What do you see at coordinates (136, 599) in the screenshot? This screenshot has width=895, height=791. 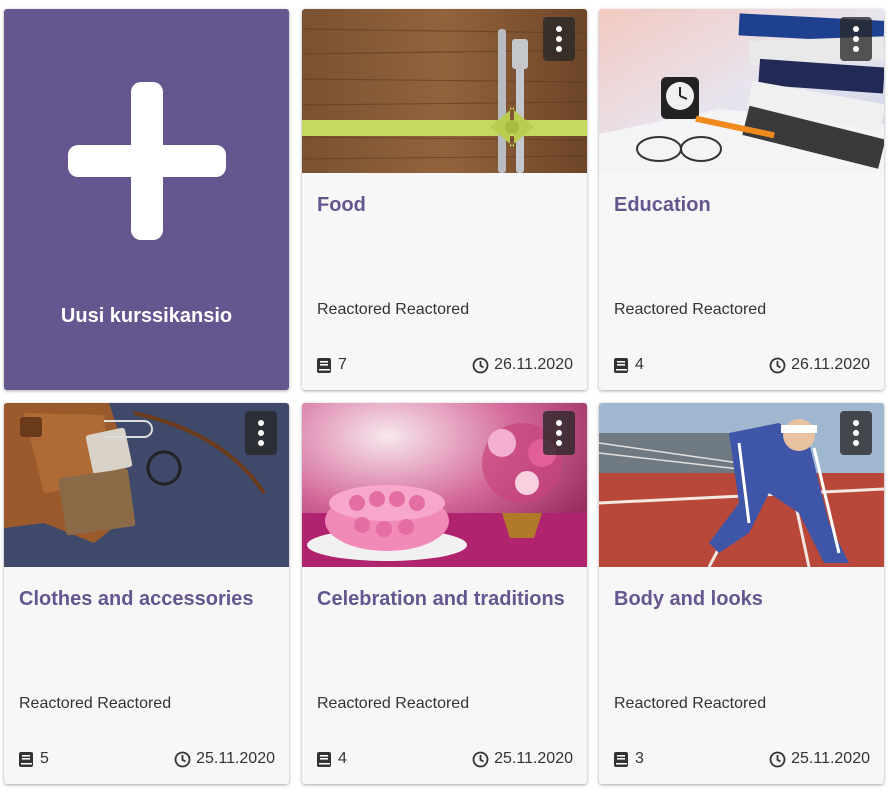 I see `card-title: Clothes and accessories` at bounding box center [136, 599].